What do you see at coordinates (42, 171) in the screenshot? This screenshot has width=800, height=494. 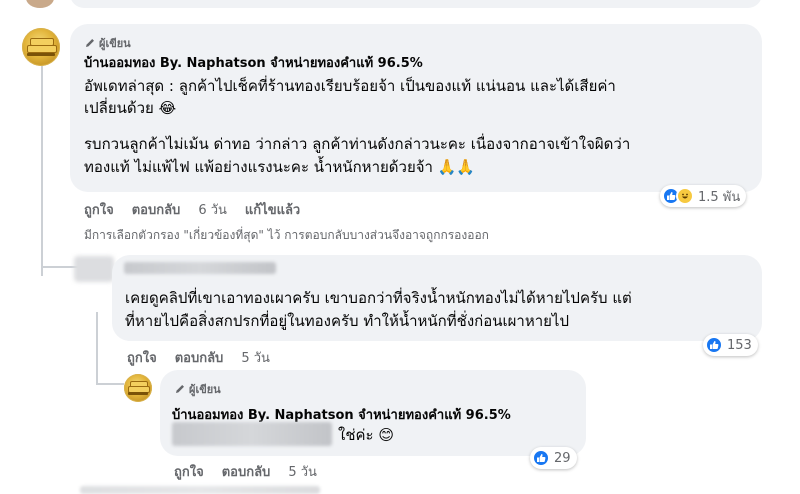 I see `thread-line-main` at bounding box center [42, 171].